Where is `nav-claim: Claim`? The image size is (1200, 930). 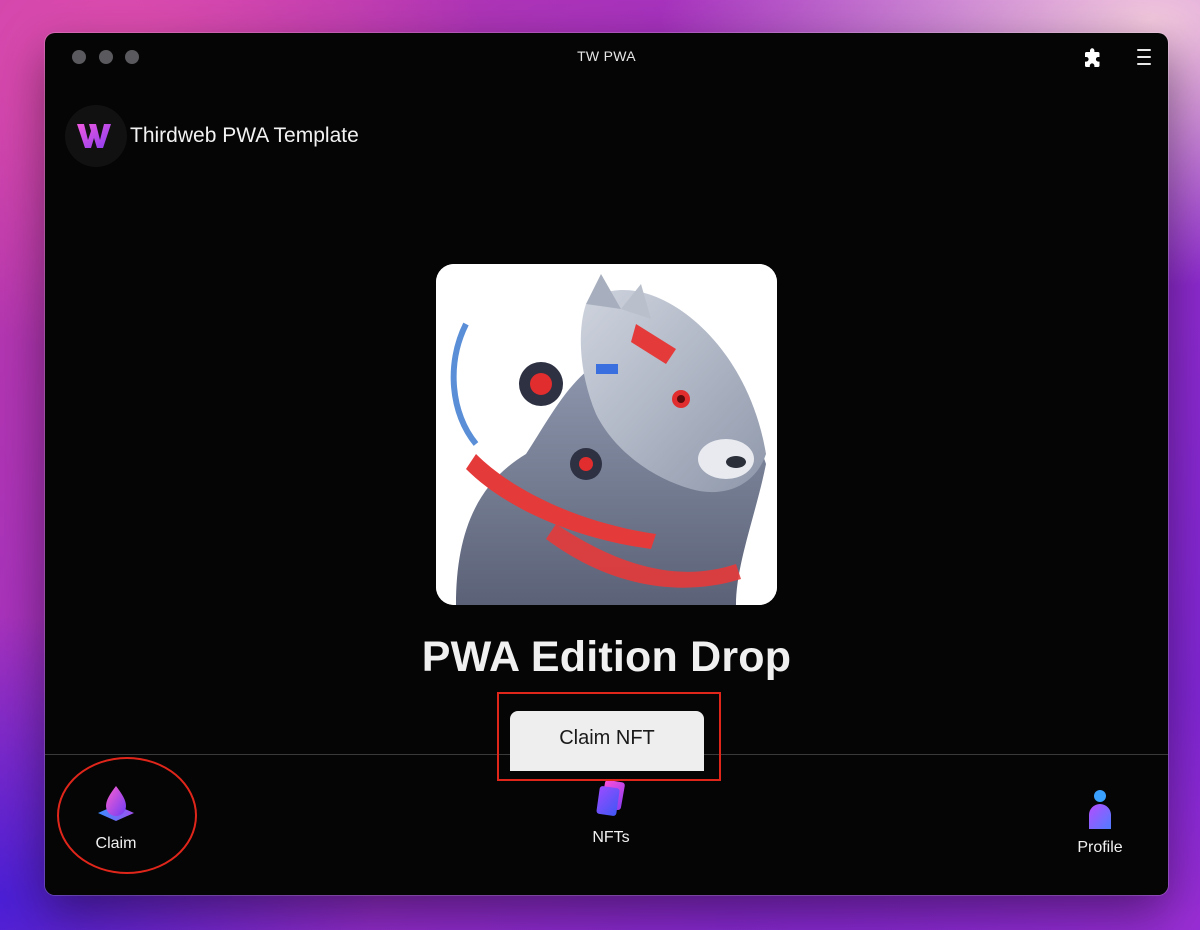
nav-claim: Claim is located at coordinates (116, 818).